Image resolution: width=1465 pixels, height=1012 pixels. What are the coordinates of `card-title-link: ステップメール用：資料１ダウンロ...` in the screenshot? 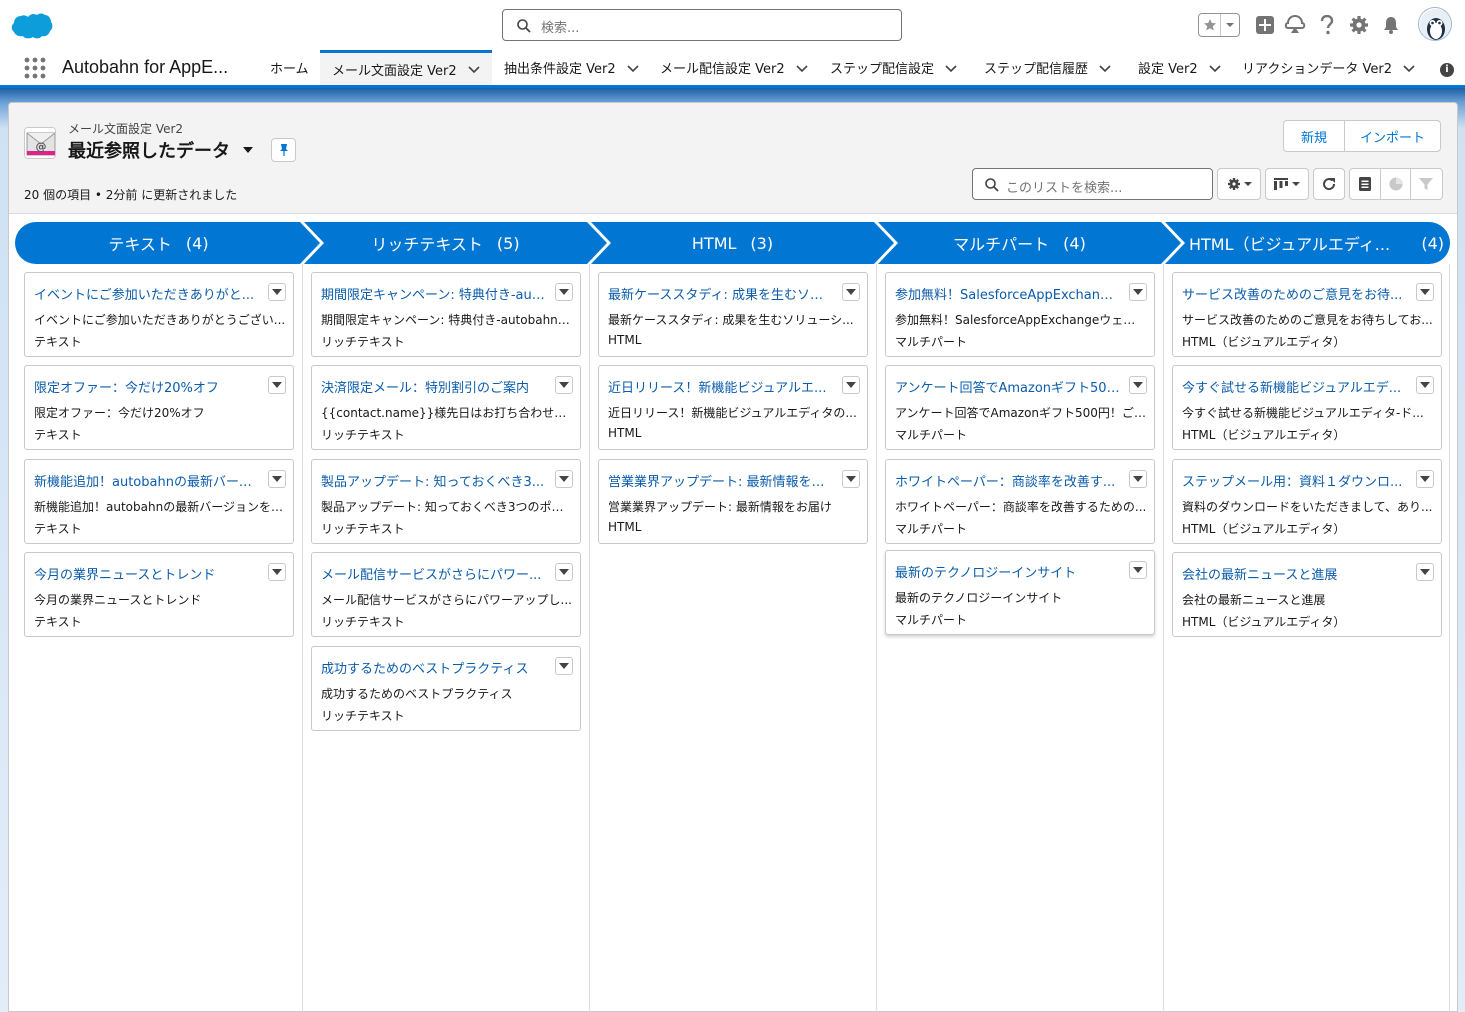 It's located at (1294, 480).